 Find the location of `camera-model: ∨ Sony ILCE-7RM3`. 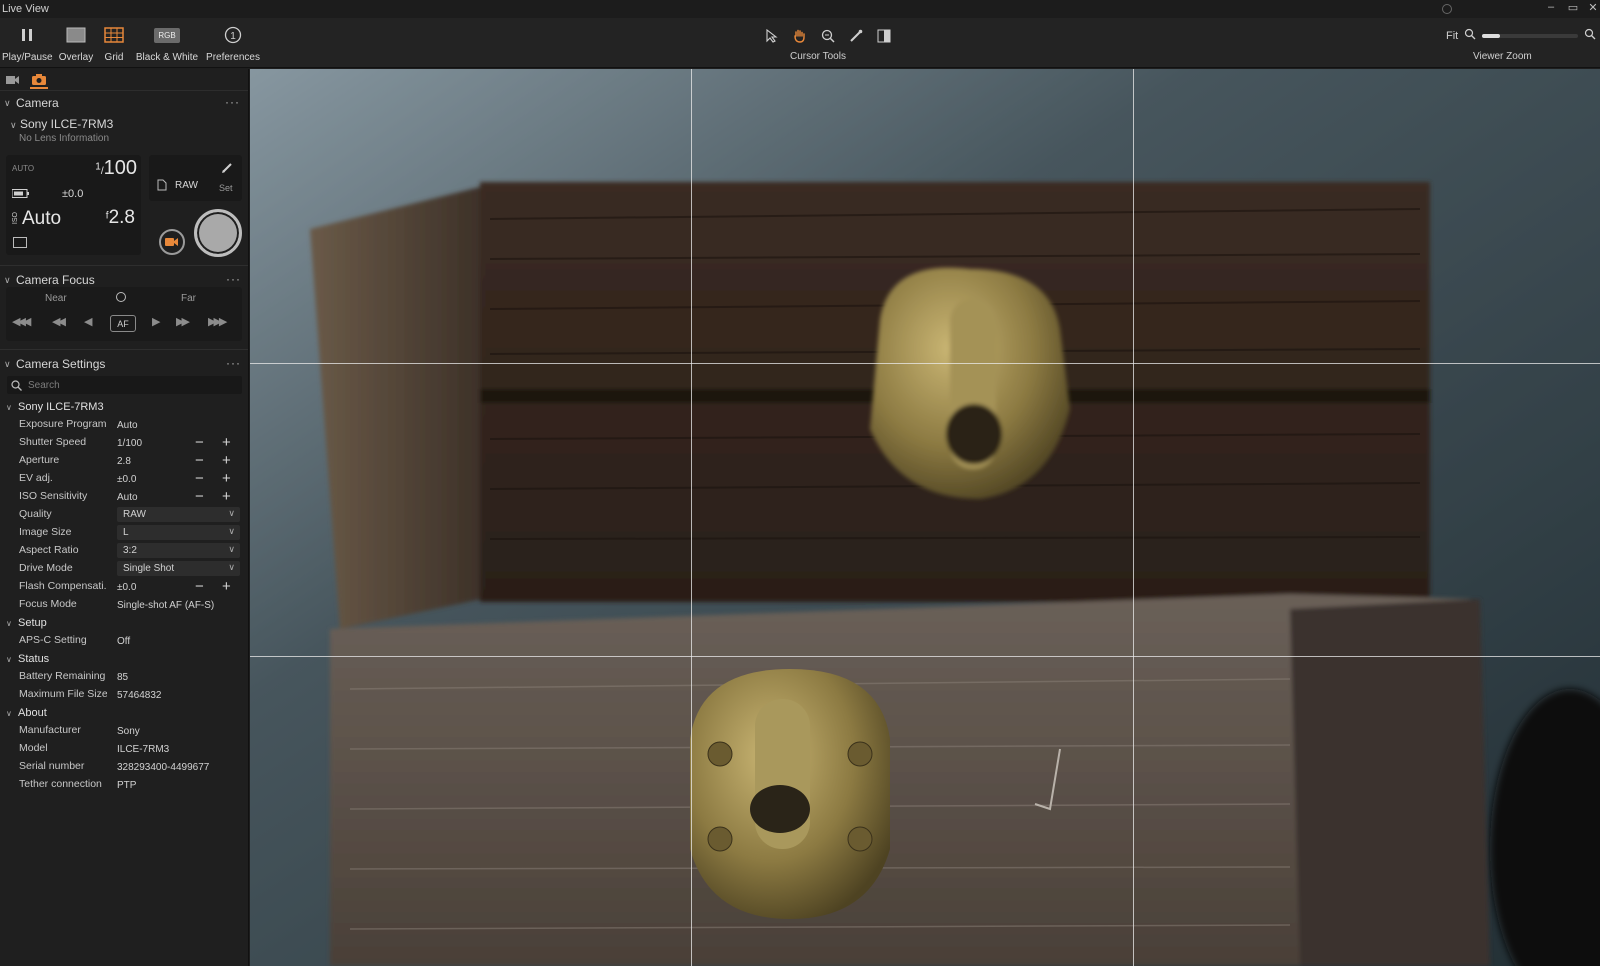

camera-model: ∨ Sony ILCE-7RM3 is located at coordinates (124, 124).